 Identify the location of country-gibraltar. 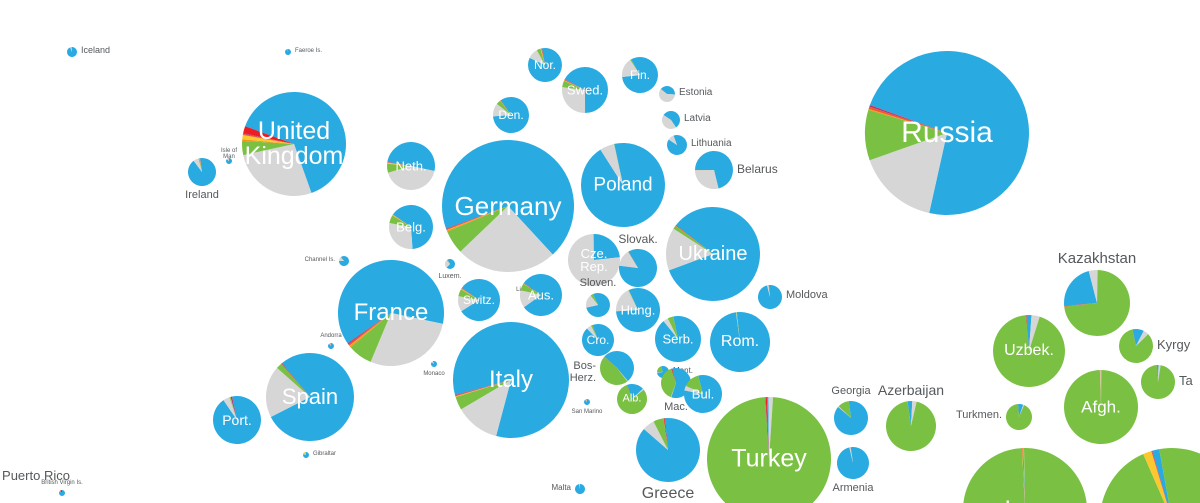
(305, 455).